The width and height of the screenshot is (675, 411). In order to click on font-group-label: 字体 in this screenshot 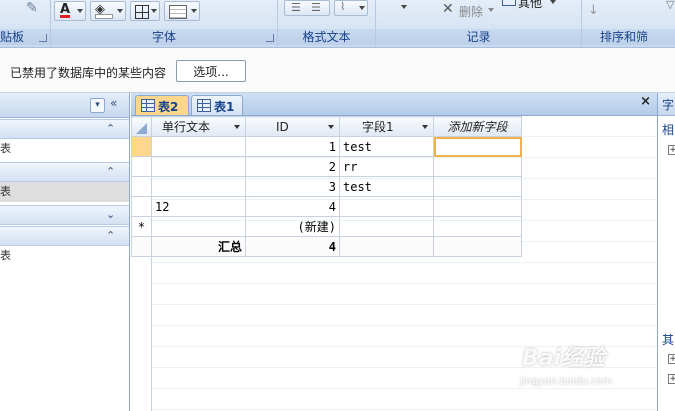, I will do `click(164, 37)`.